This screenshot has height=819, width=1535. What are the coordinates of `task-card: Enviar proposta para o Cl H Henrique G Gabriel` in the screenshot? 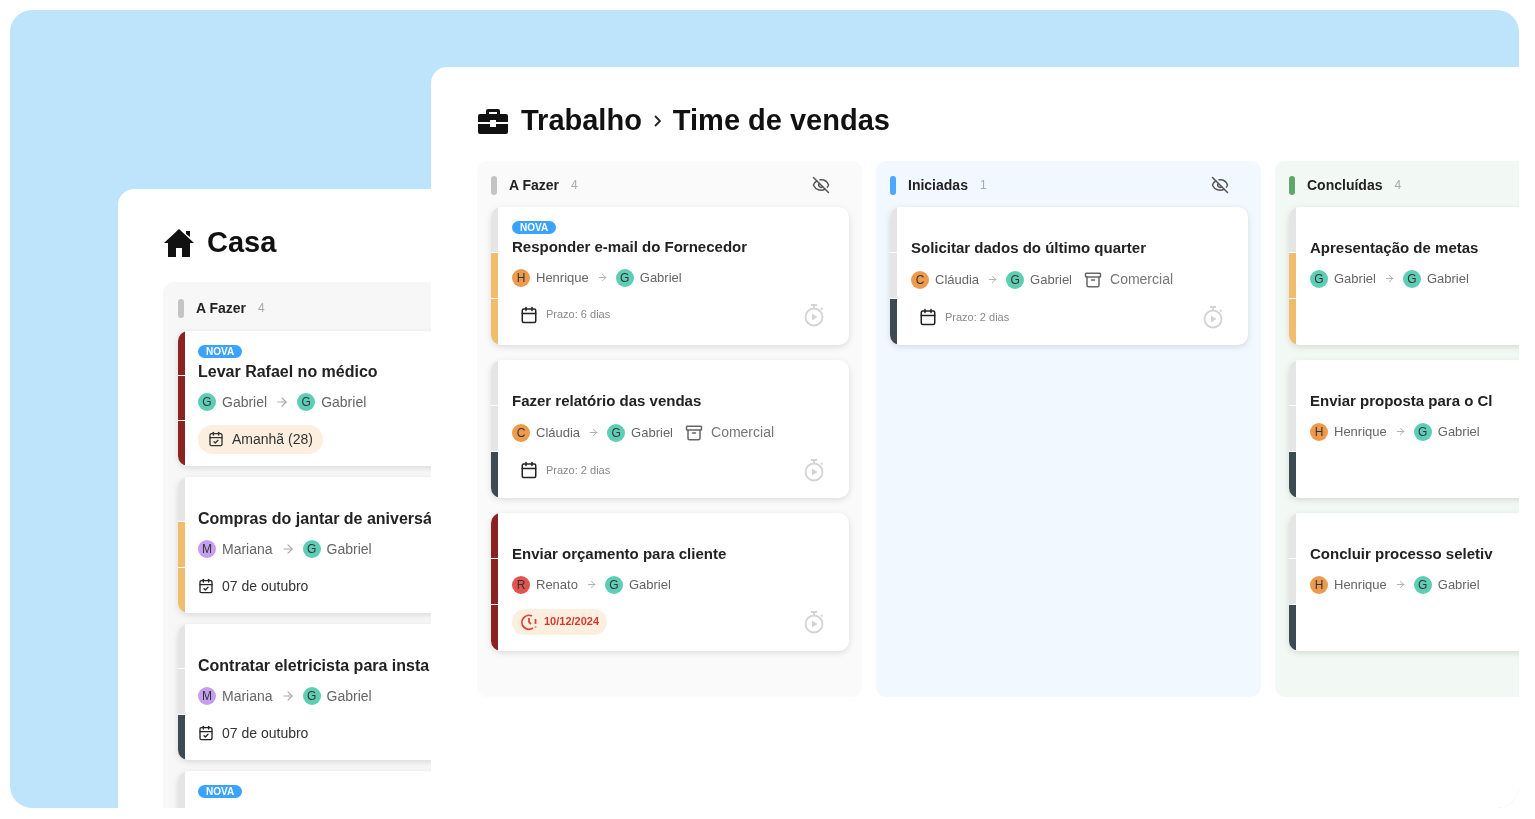 It's located at (1404, 428).